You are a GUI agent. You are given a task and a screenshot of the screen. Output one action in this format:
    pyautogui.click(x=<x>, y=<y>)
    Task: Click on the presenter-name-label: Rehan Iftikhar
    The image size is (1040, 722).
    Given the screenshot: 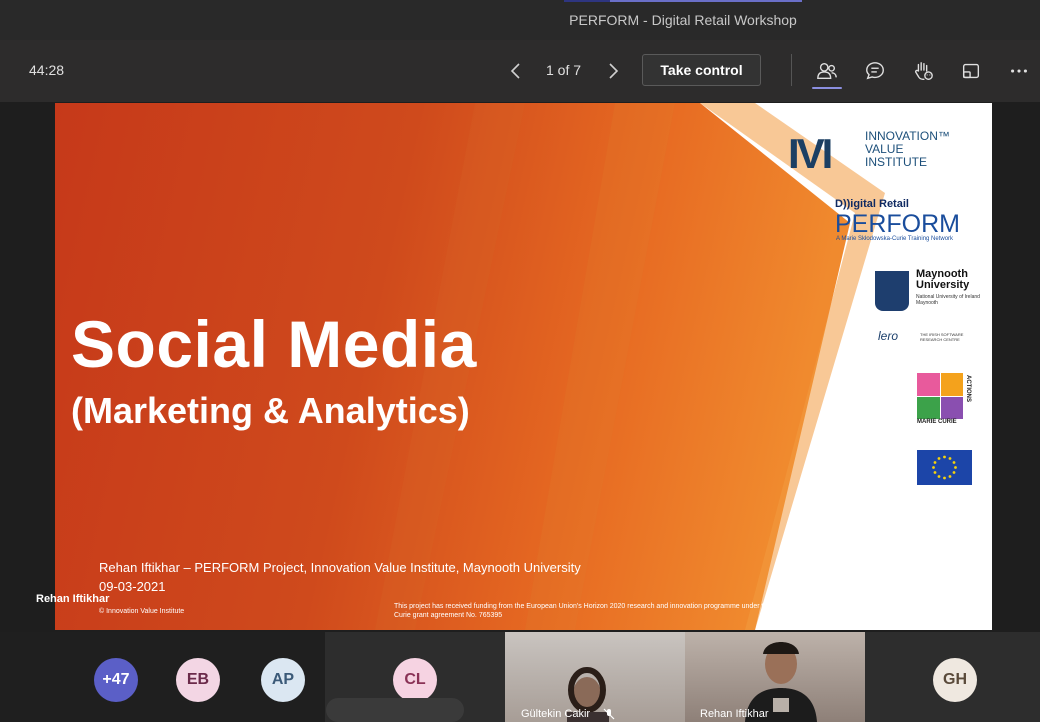 What is the action you would take?
    pyautogui.click(x=73, y=599)
    